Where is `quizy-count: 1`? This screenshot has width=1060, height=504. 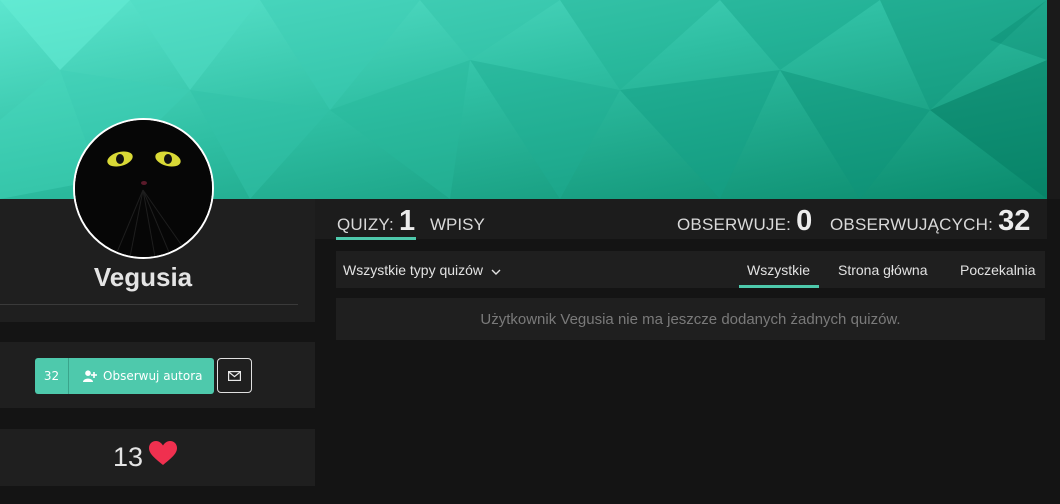
quizy-count: 1 is located at coordinates (407, 221).